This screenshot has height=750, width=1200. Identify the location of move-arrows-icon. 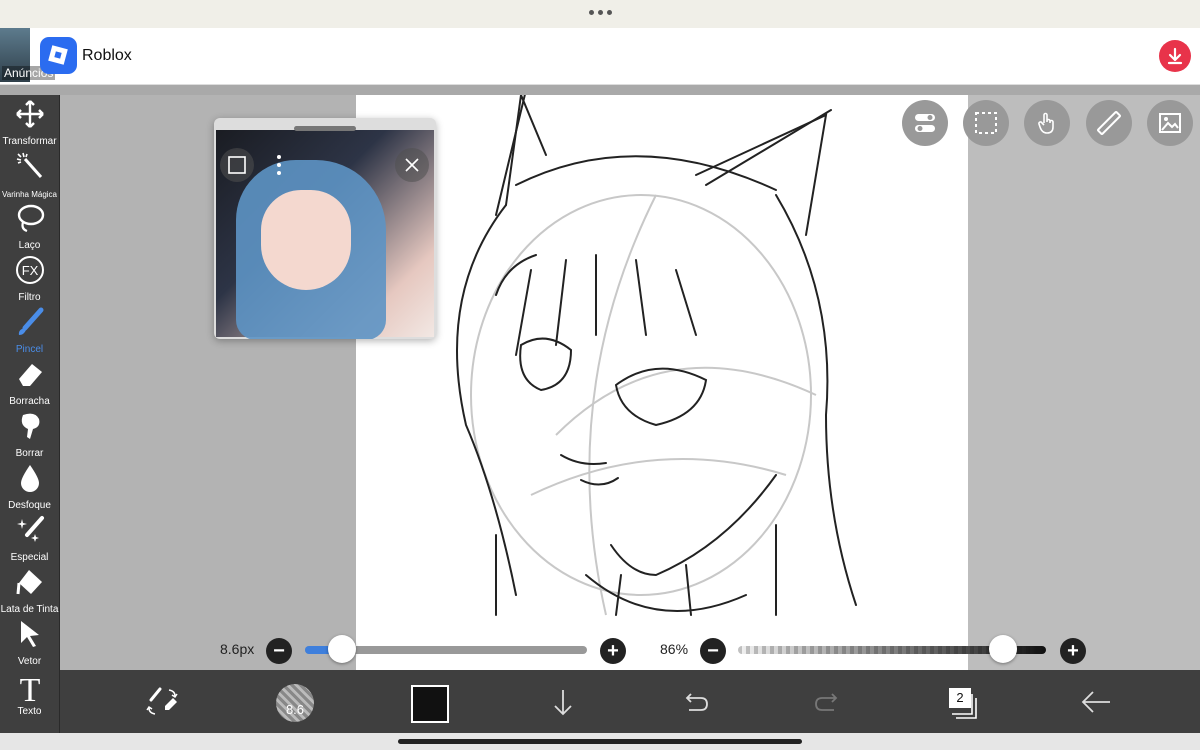
(29, 114).